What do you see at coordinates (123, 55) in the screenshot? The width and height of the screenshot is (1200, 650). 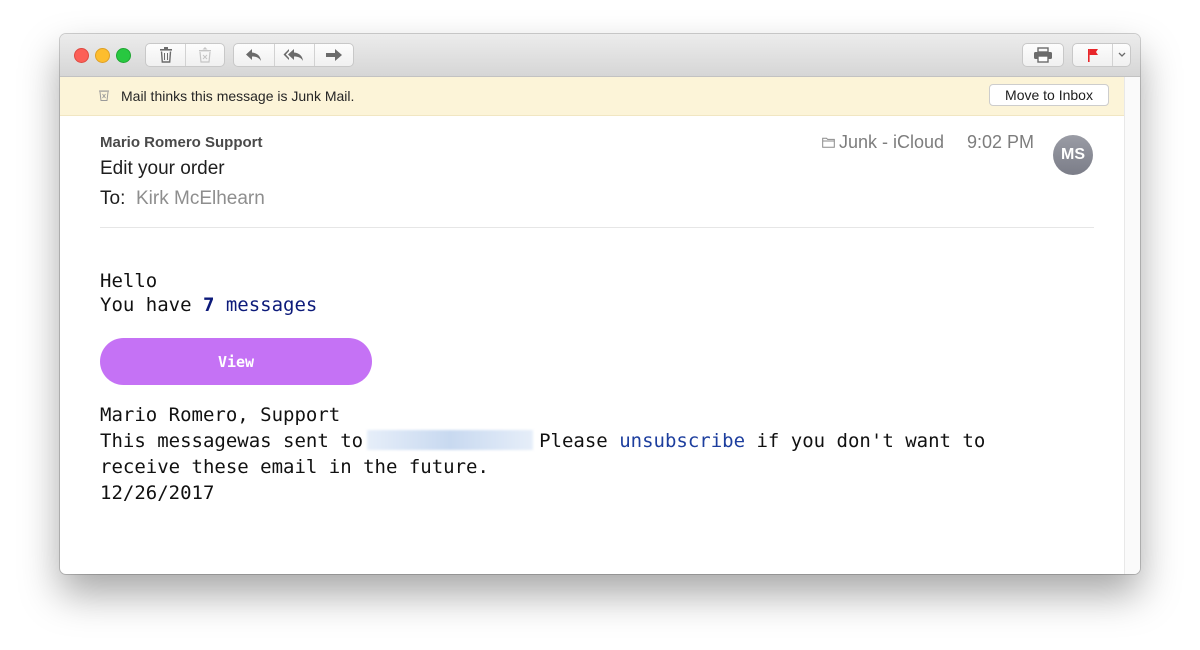 I see `zoom-window-button` at bounding box center [123, 55].